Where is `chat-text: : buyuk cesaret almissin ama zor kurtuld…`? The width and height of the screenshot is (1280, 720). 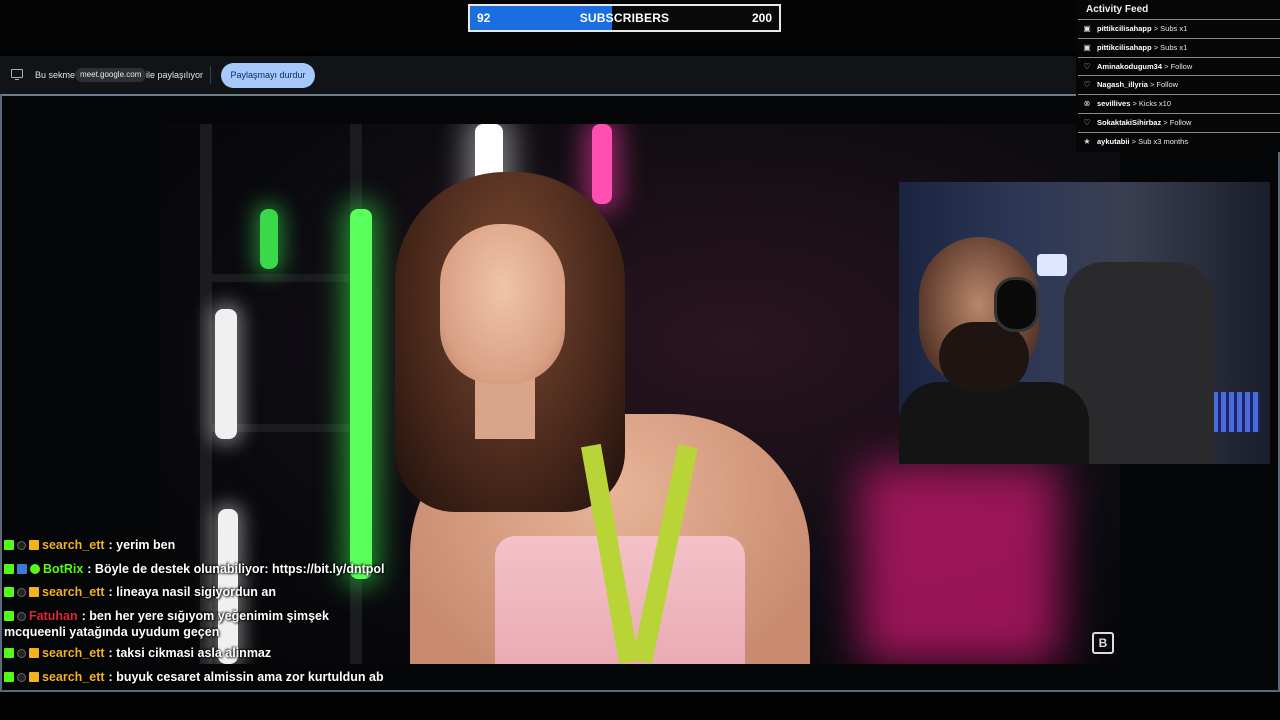 chat-text: : buyuk cesaret almissin ama zor kurtuld… is located at coordinates (246, 676).